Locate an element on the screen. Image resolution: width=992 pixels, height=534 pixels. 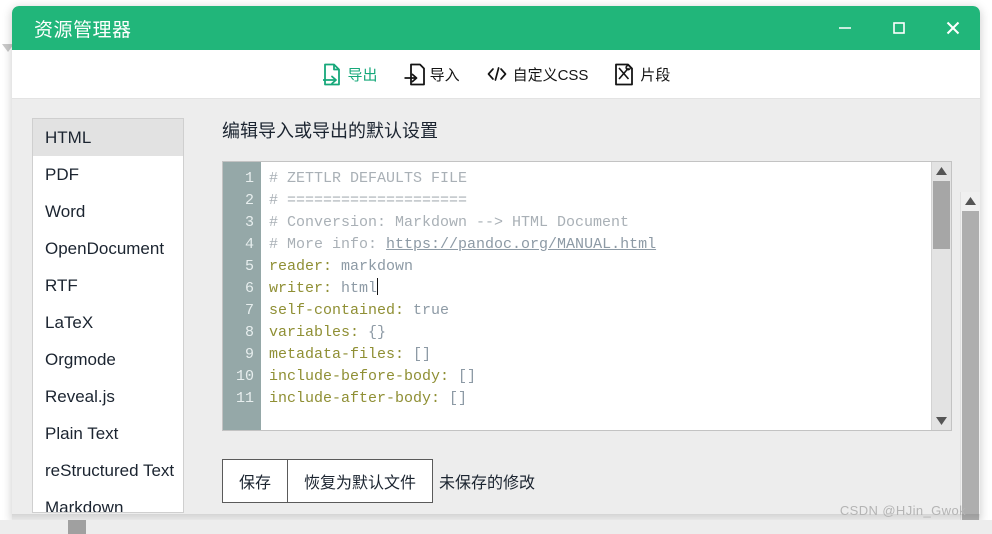
sidebar-item-word: Word is located at coordinates (108, 211).